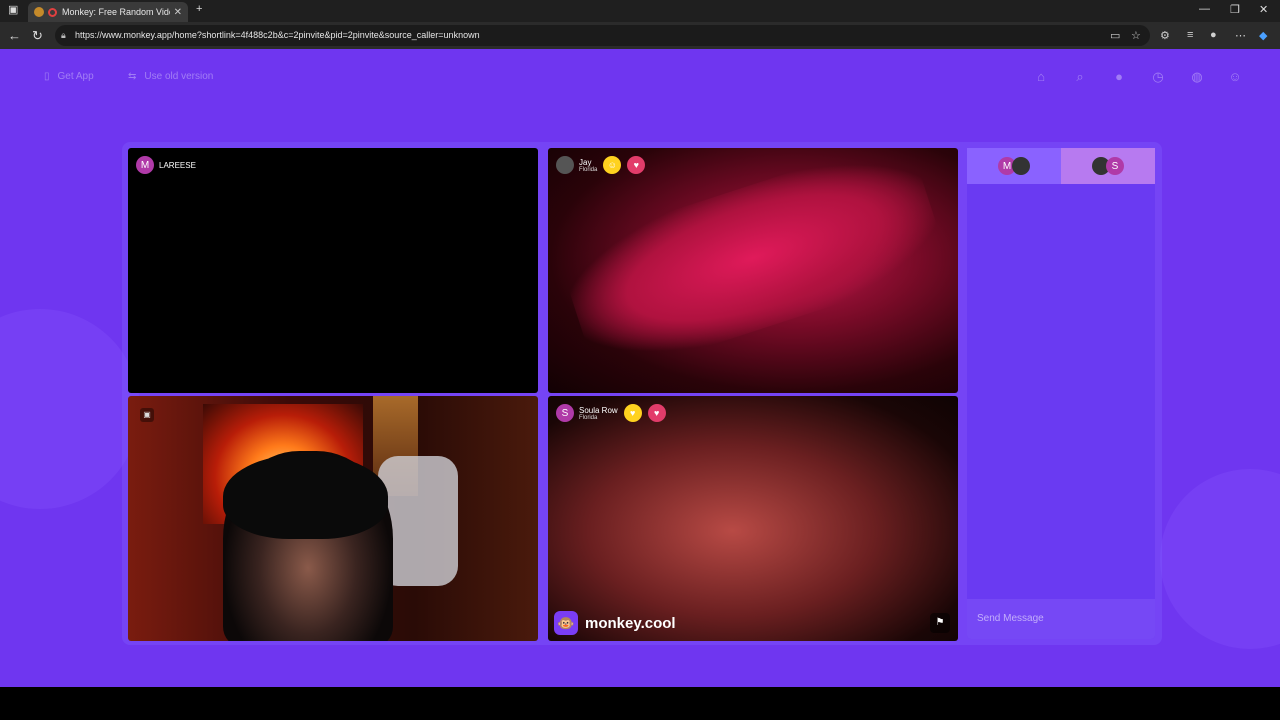  I want to click on user-name: LAREESE, so click(177, 165).